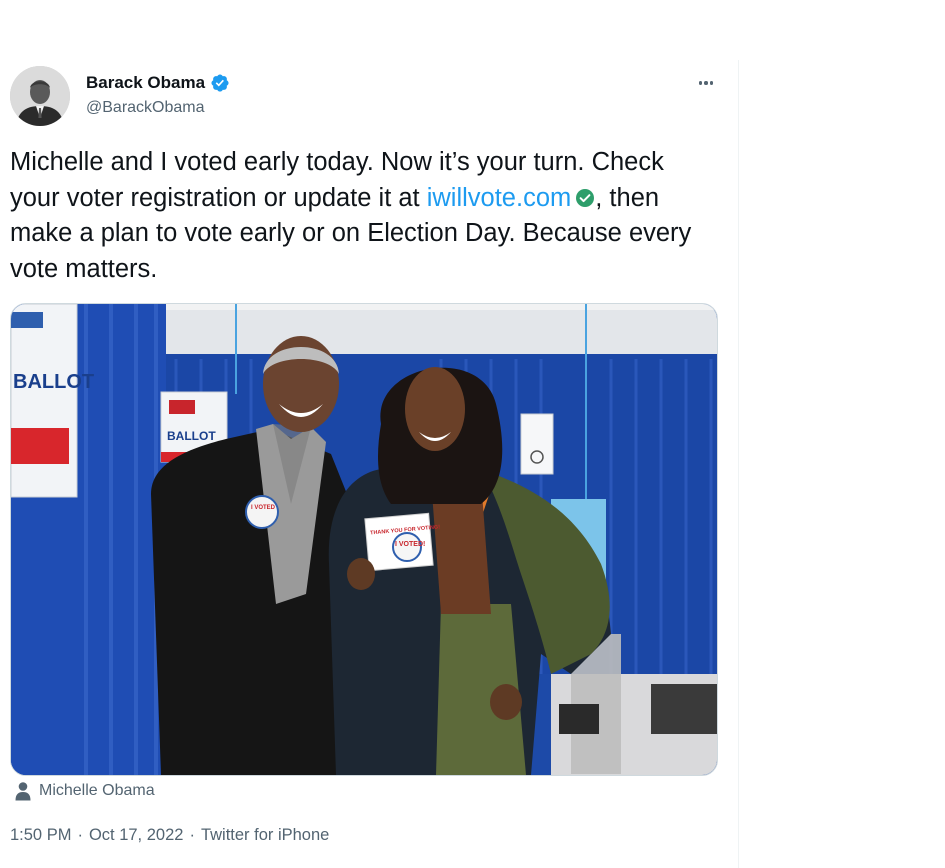 The height and width of the screenshot is (868, 945). I want to click on more-options-button, so click(706, 83).